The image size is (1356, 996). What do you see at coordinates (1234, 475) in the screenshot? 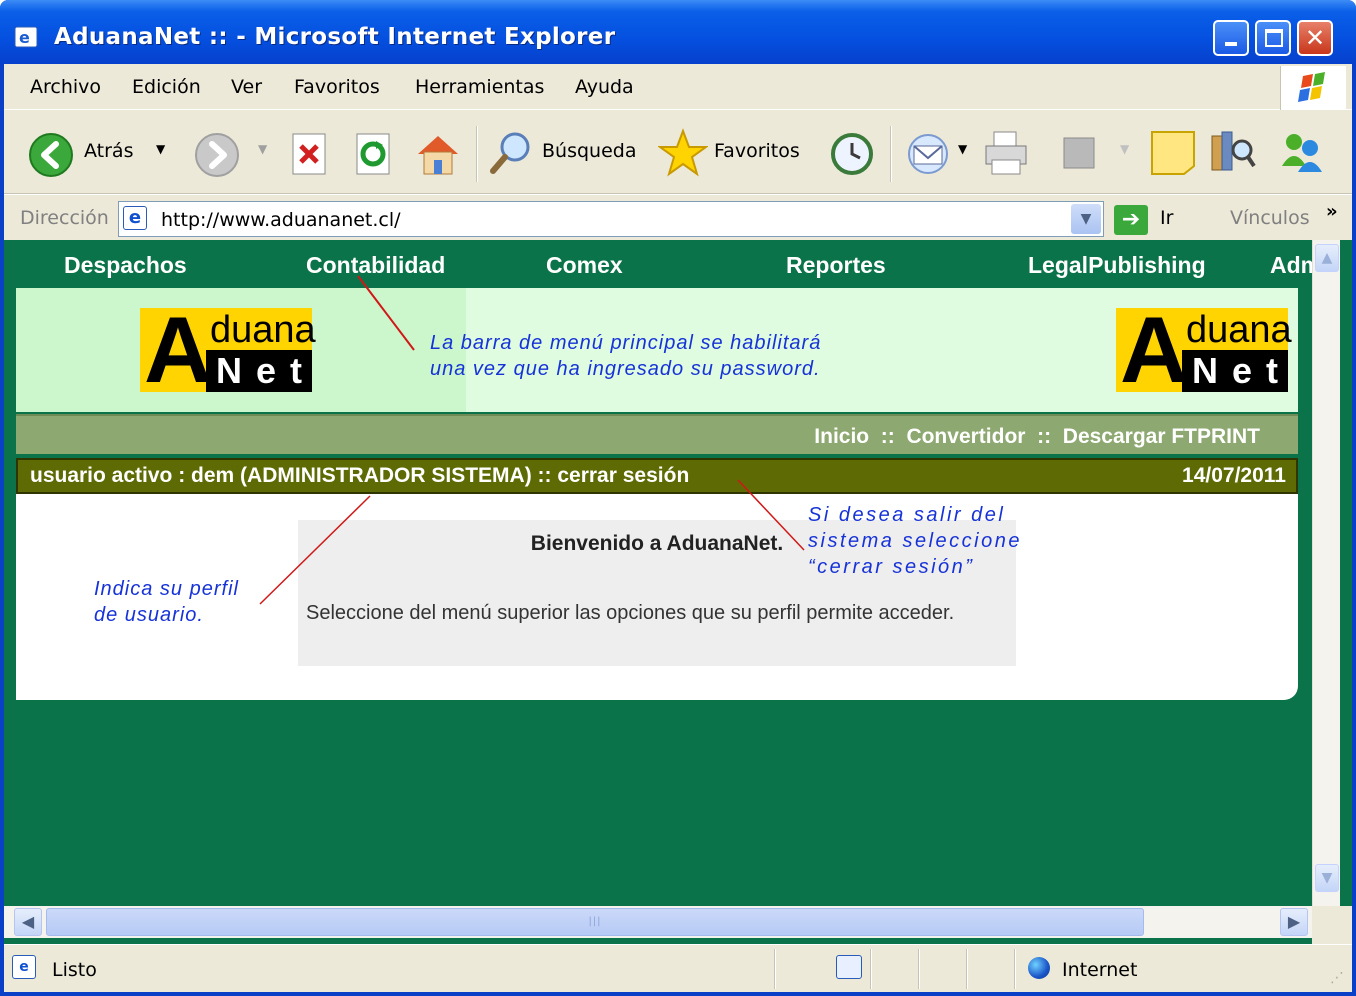
I see `current-date: 14/07/2011` at bounding box center [1234, 475].